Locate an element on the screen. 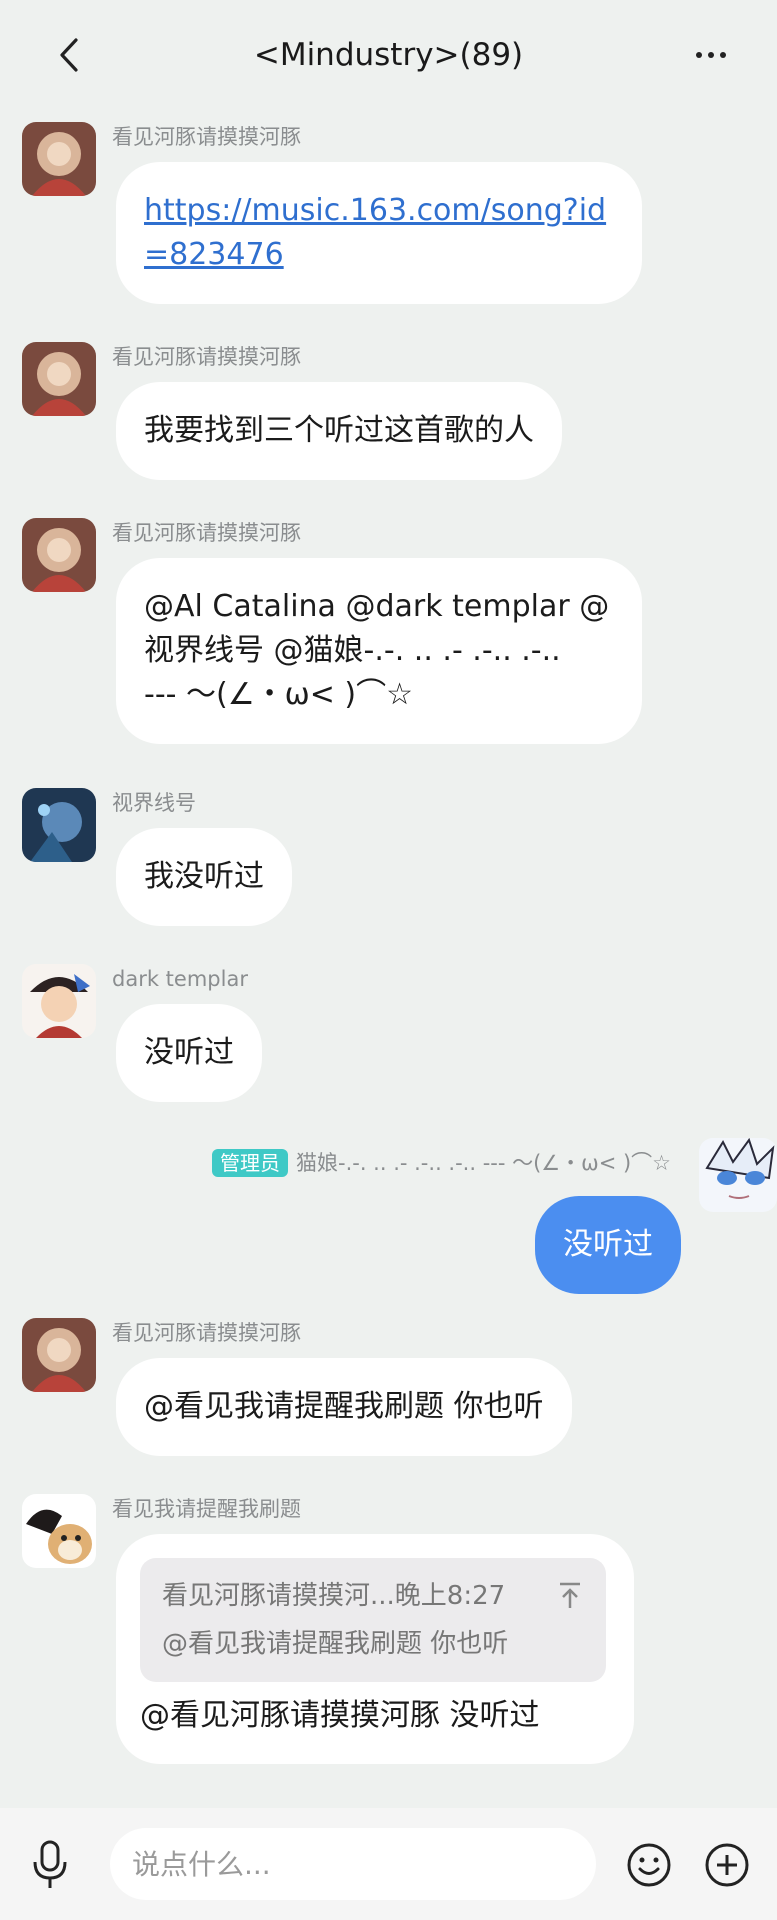 The height and width of the screenshot is (1920, 777). add-icon is located at coordinates (727, 1865).